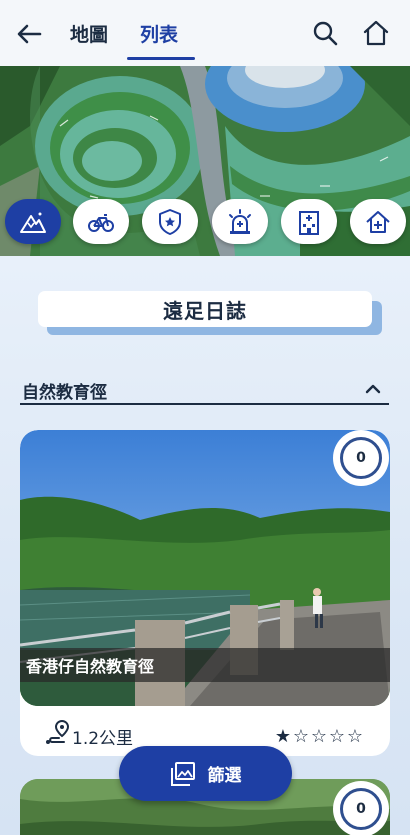 This screenshot has width=410, height=835. What do you see at coordinates (159, 33) in the screenshot?
I see `tab-list: 列表` at bounding box center [159, 33].